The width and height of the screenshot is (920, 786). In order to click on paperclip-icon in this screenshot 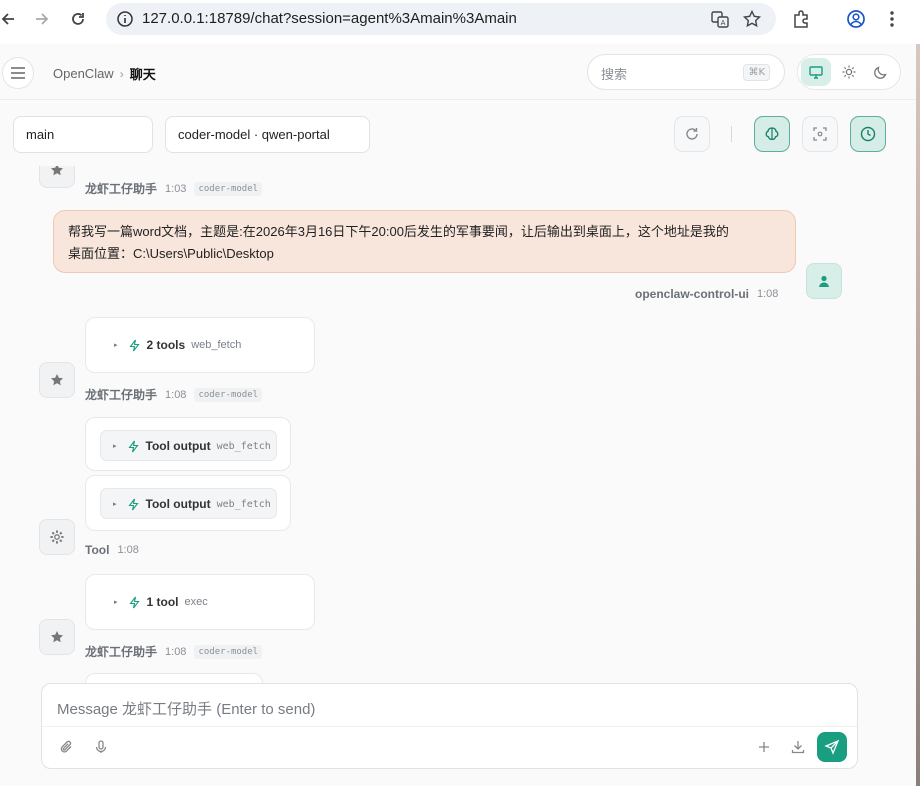, I will do `click(66, 746)`.